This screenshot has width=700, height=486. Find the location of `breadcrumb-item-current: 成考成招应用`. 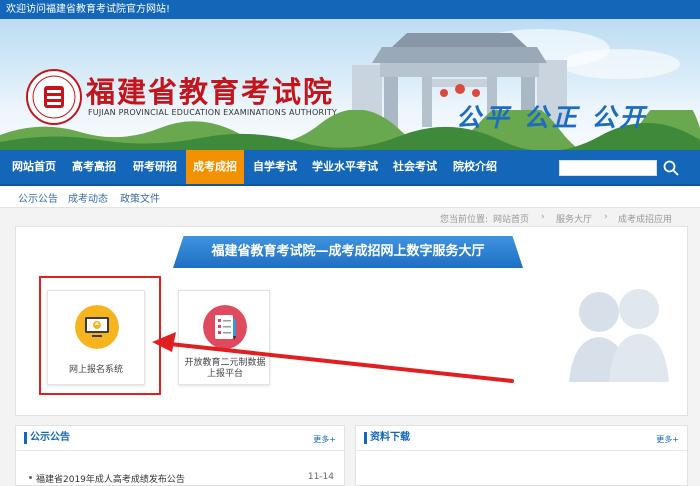

breadcrumb-item-current: 成考成招应用 is located at coordinates (645, 218).